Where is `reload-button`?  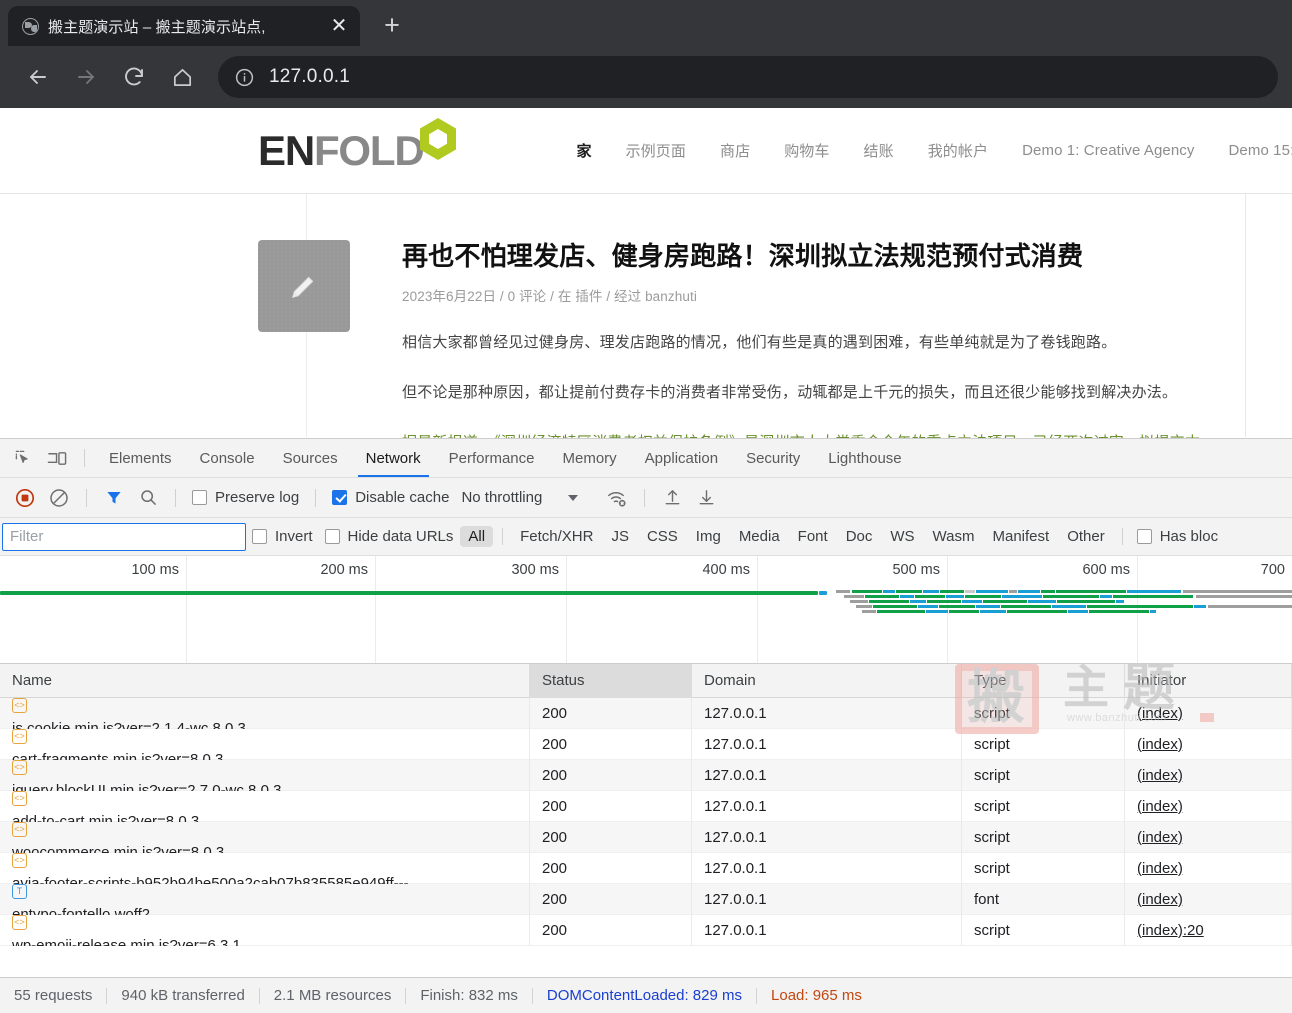
reload-button is located at coordinates (134, 77).